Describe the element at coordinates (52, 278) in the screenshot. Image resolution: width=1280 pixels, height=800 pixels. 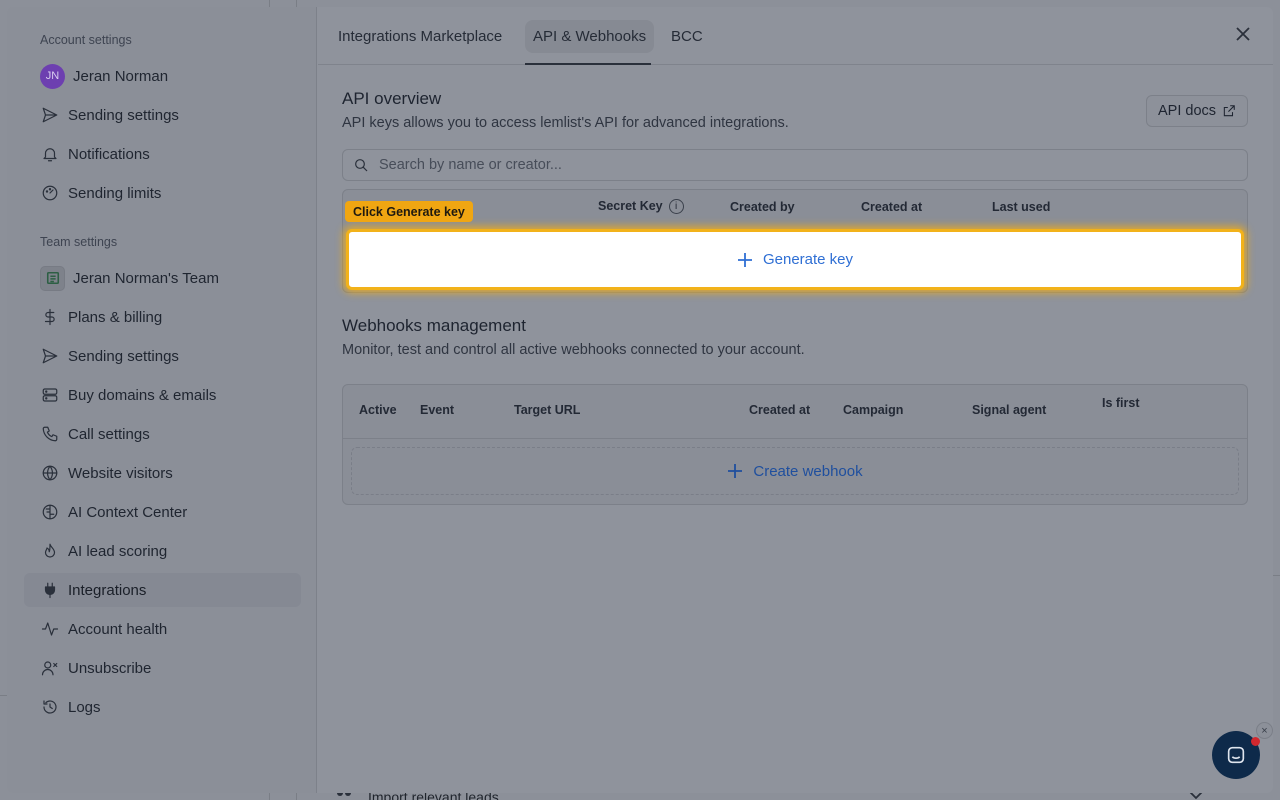
I see `team-icon` at that location.